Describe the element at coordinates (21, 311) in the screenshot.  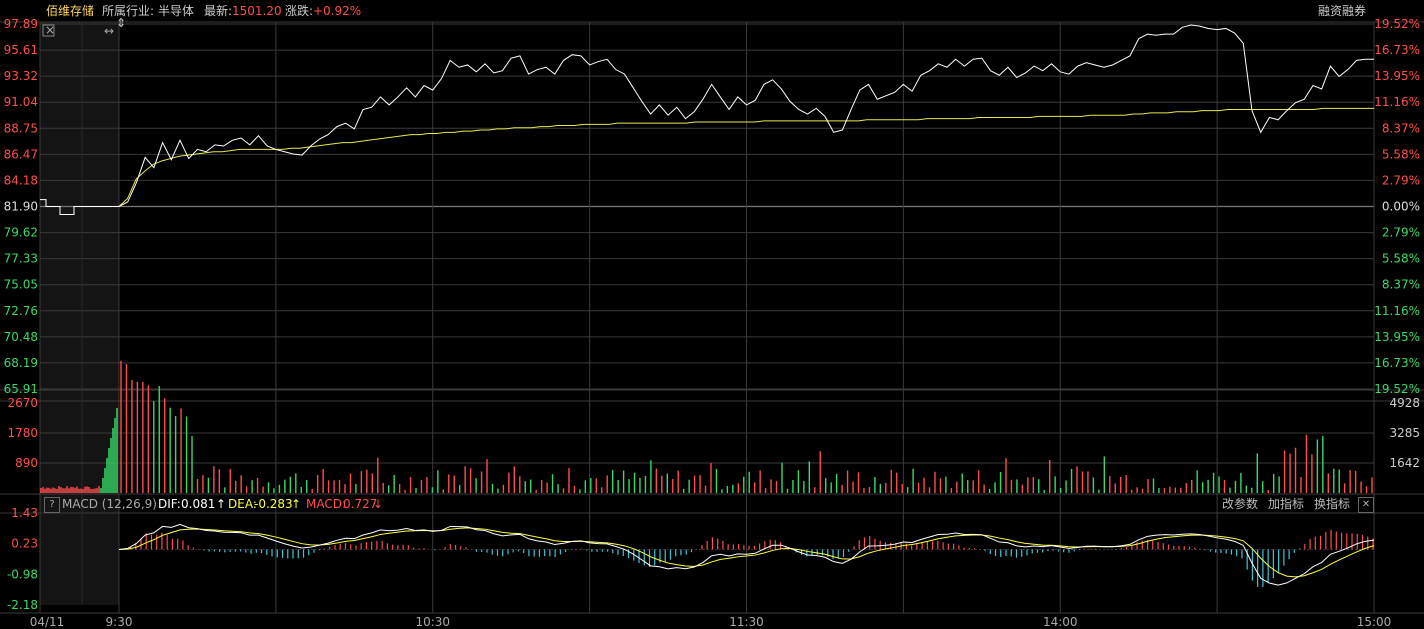
I see `price-tick-label: 72.76` at that location.